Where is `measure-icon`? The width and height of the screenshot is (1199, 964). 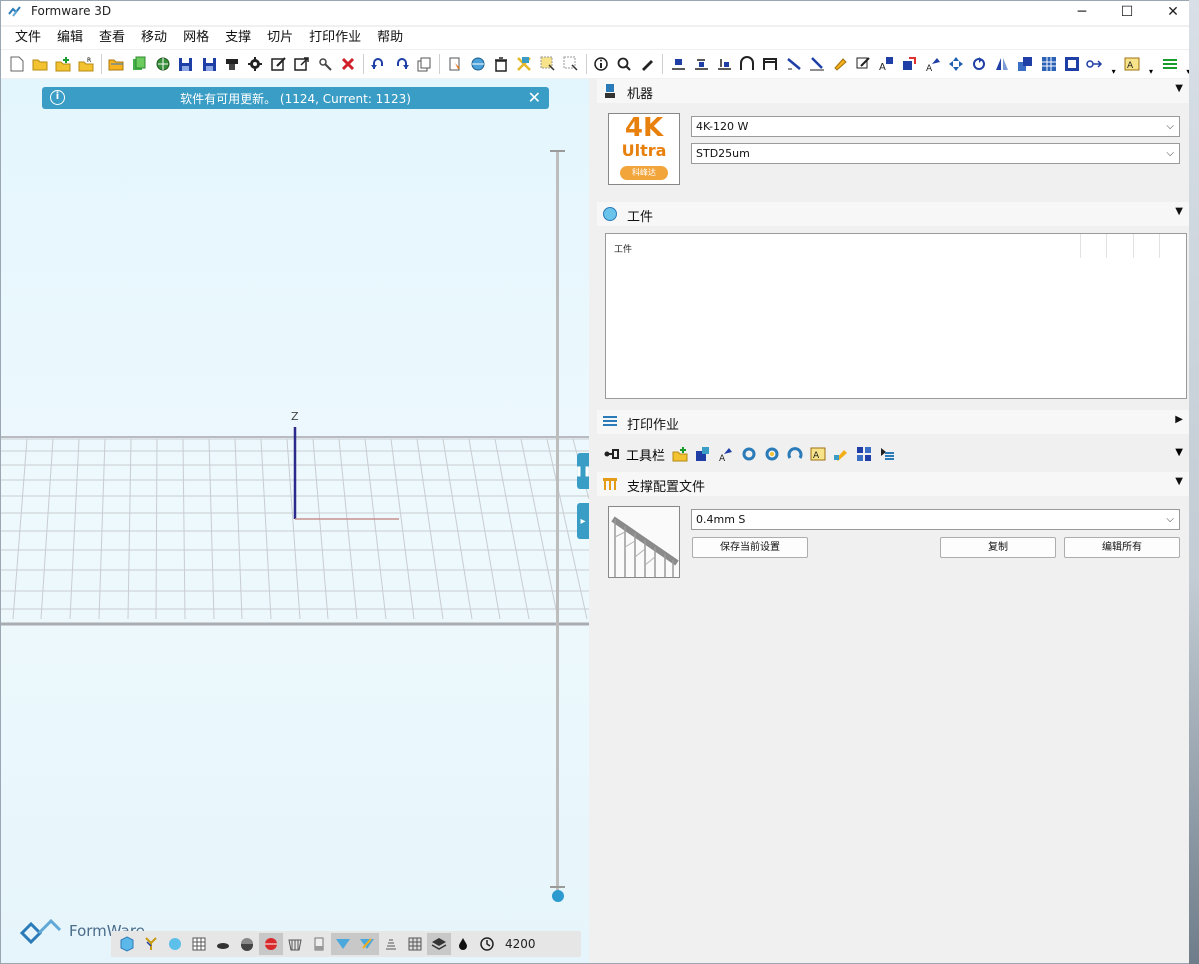 measure-icon is located at coordinates (793, 64).